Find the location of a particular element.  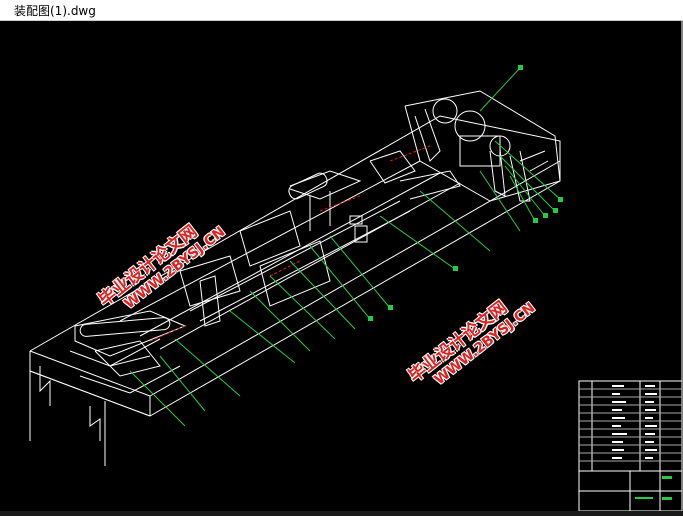

status-strip is located at coordinates (341, 513).